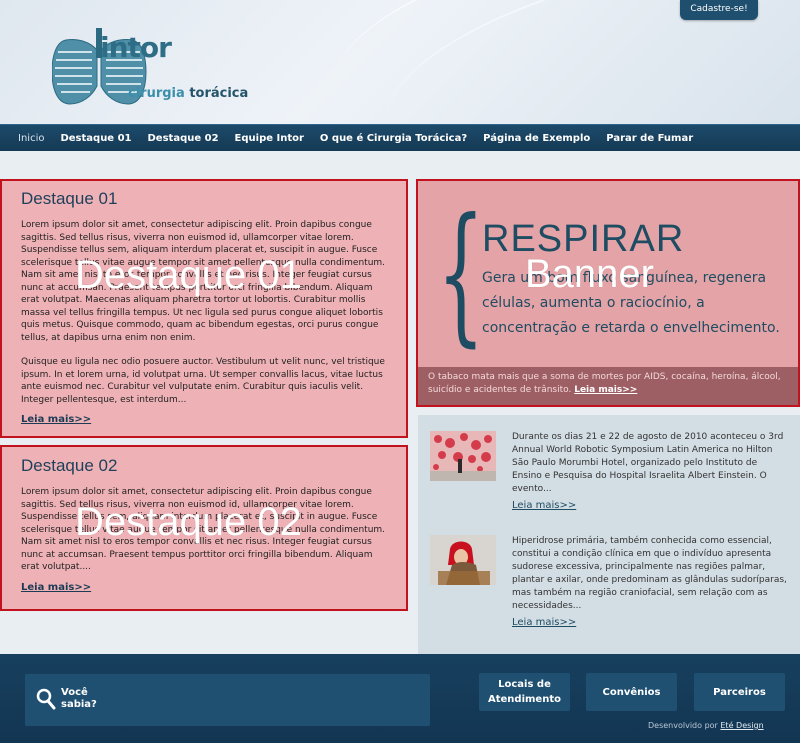 The width and height of the screenshot is (800, 743). Describe the element at coordinates (56, 587) in the screenshot. I see `featured-02-read-more-link: Leia mais>>` at that location.